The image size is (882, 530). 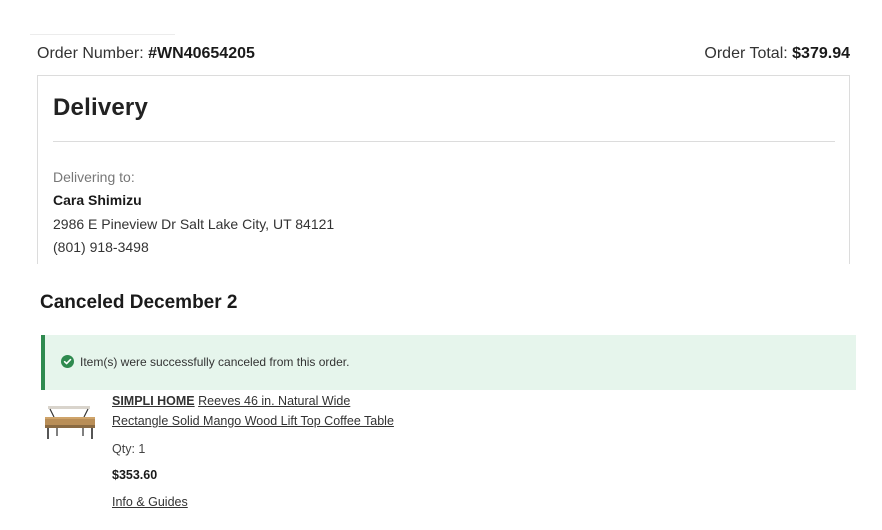 I want to click on canceled-heading: Canceled December 2, so click(x=139, y=302).